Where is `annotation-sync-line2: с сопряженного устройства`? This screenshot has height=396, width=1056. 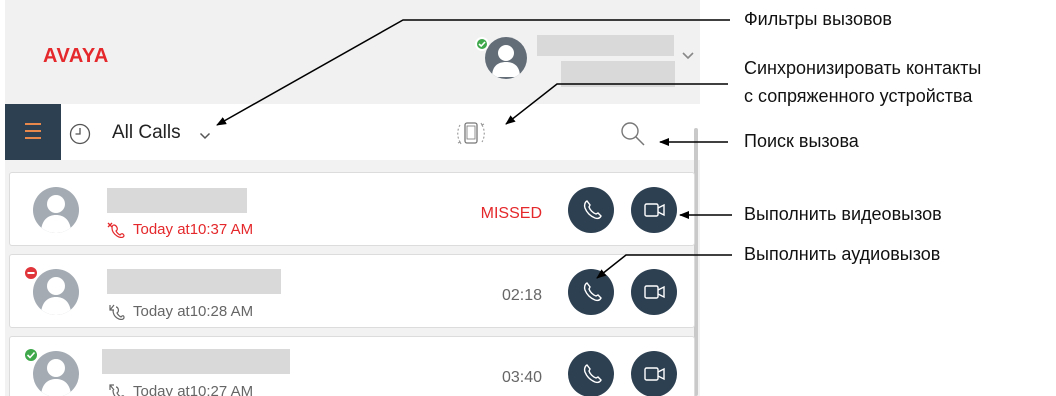
annotation-sync-line2: с сопряженного устройства is located at coordinates (858, 96).